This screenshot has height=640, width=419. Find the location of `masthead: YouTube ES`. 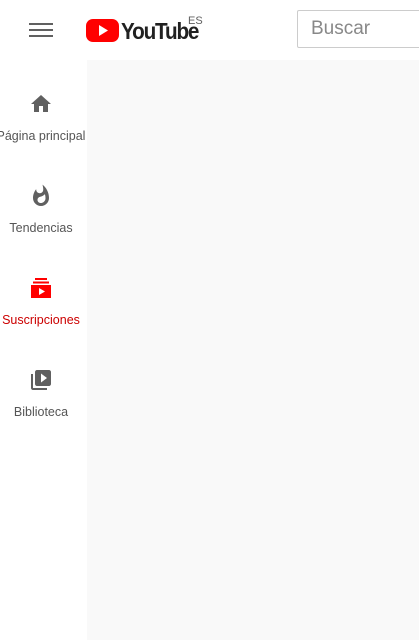

masthead: YouTube ES is located at coordinates (209, 30).